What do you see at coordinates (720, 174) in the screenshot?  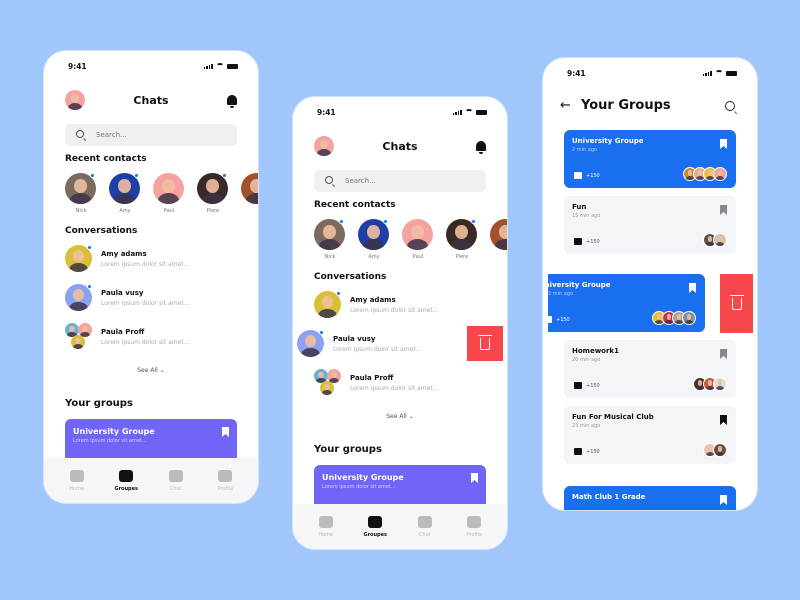 I see `member-avatar` at bounding box center [720, 174].